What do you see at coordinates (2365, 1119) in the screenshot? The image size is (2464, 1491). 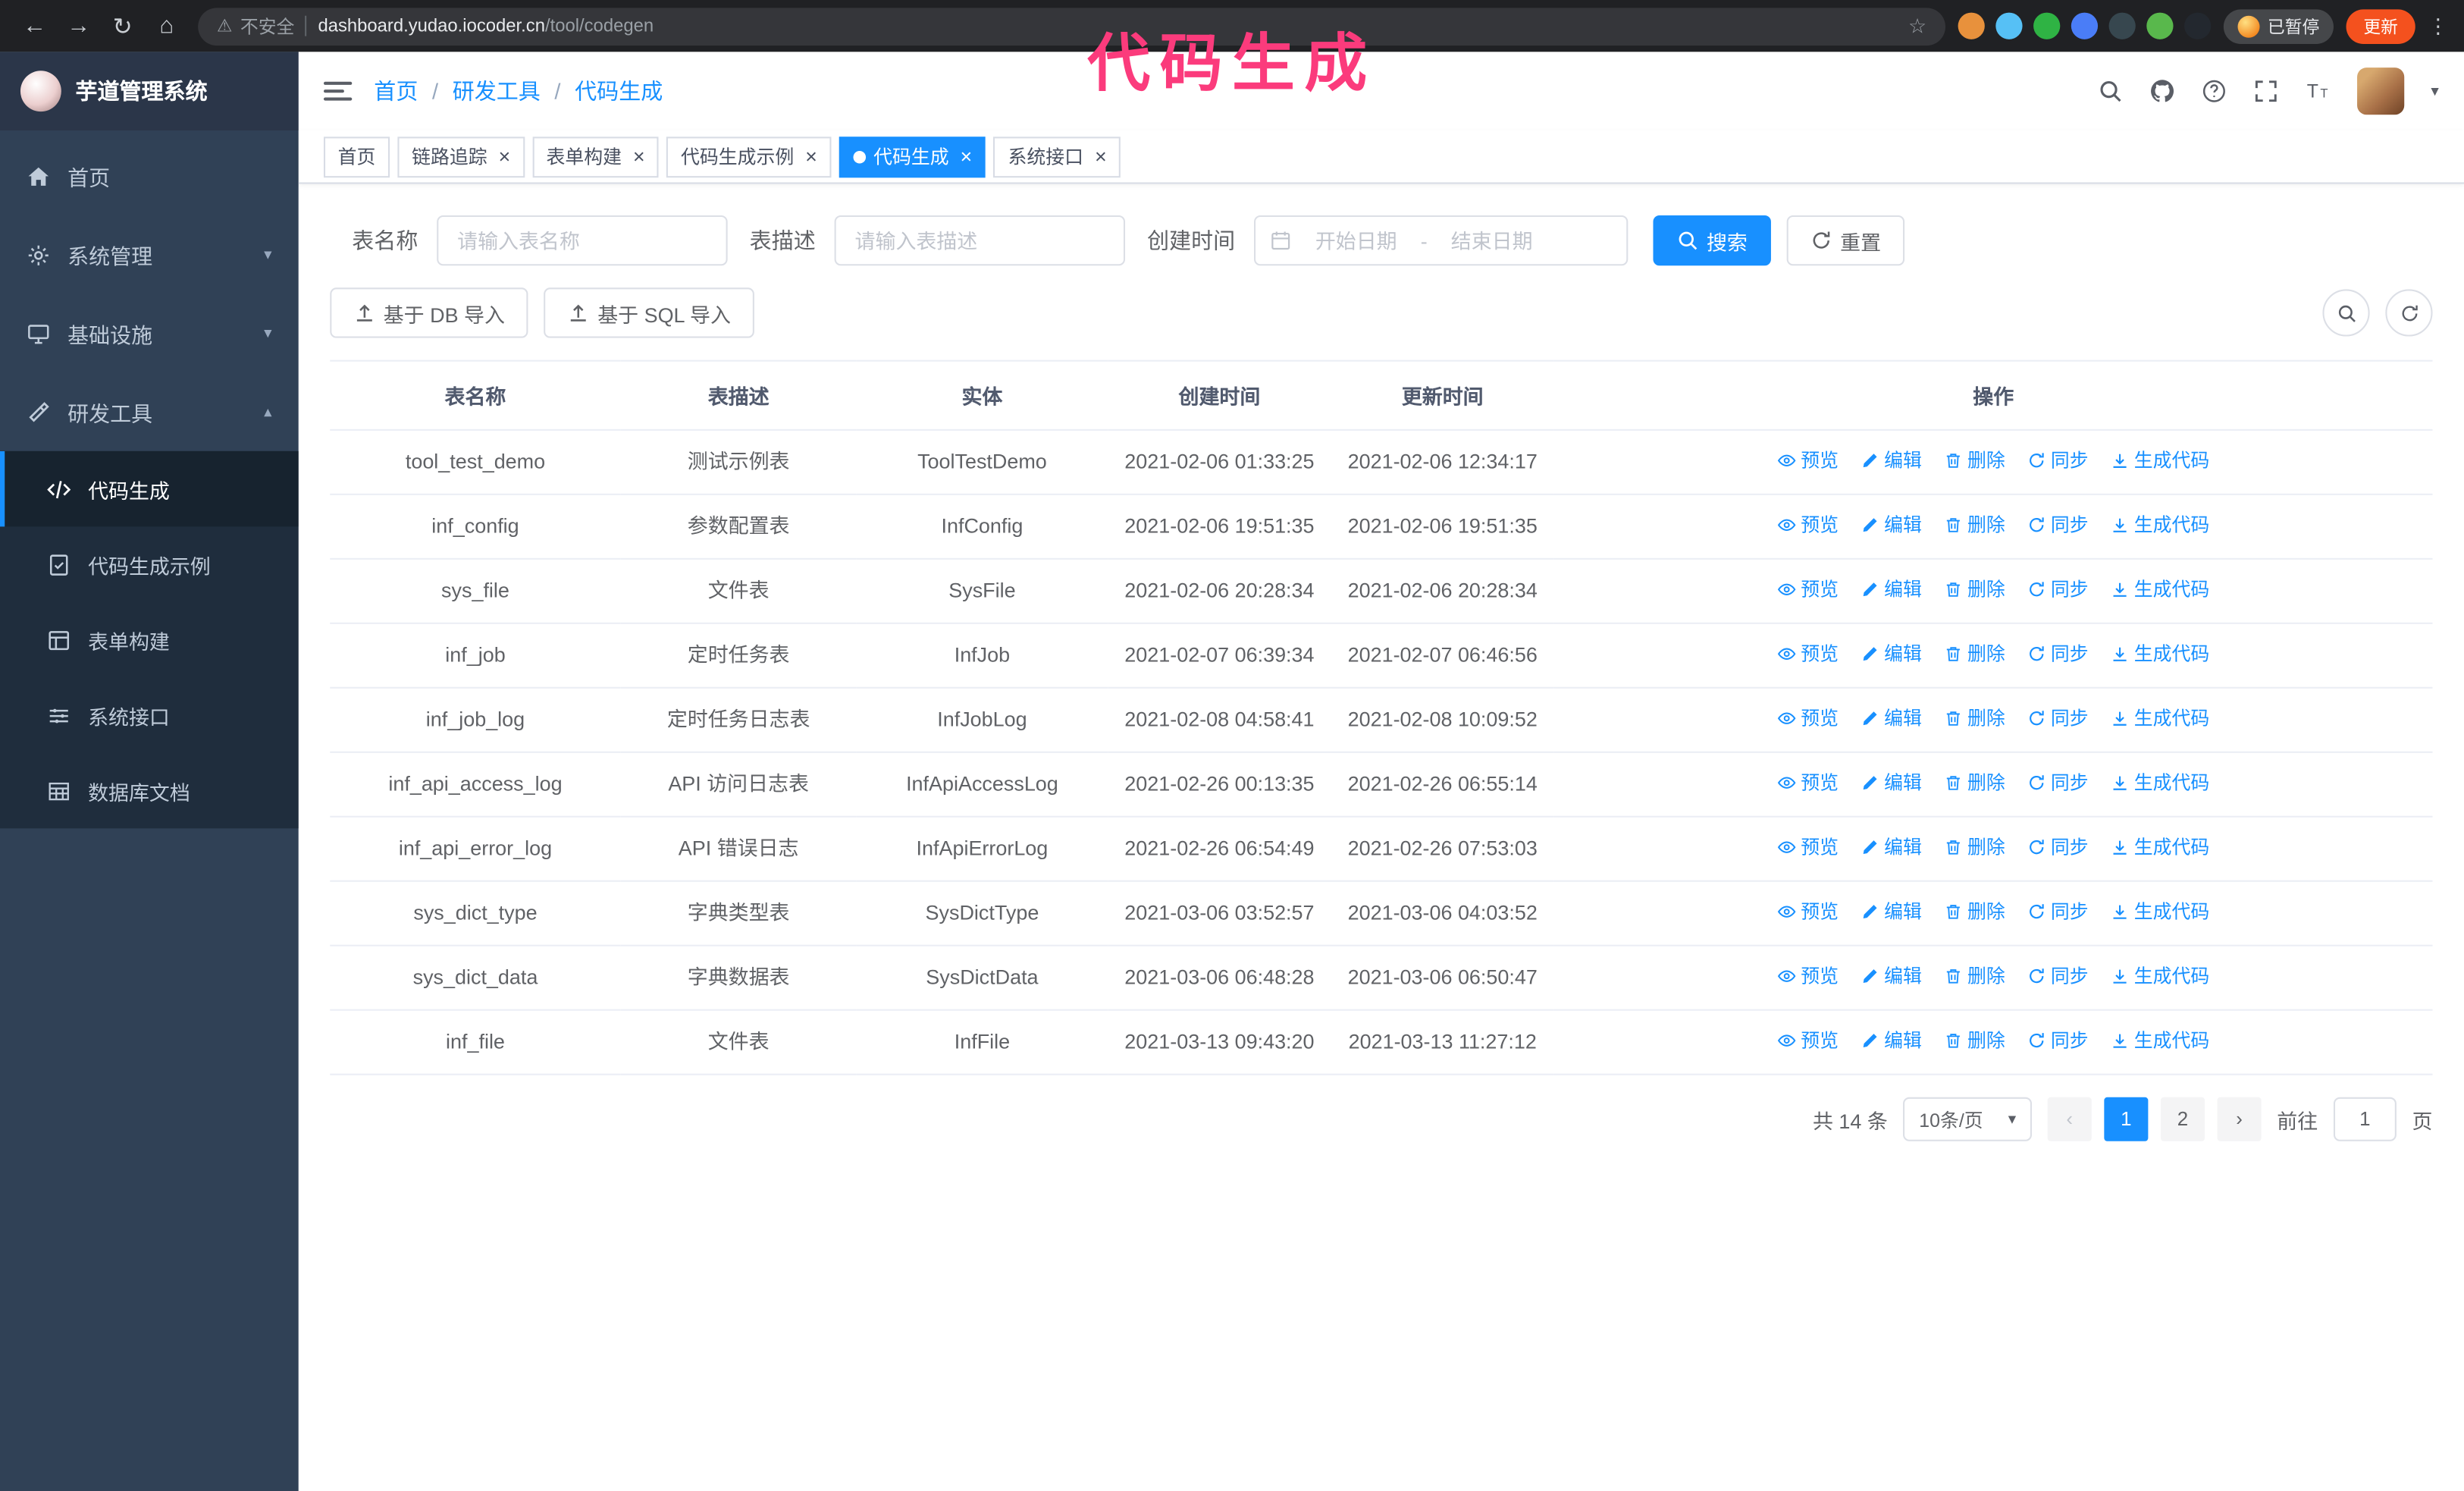 I see `goto-page-input` at bounding box center [2365, 1119].